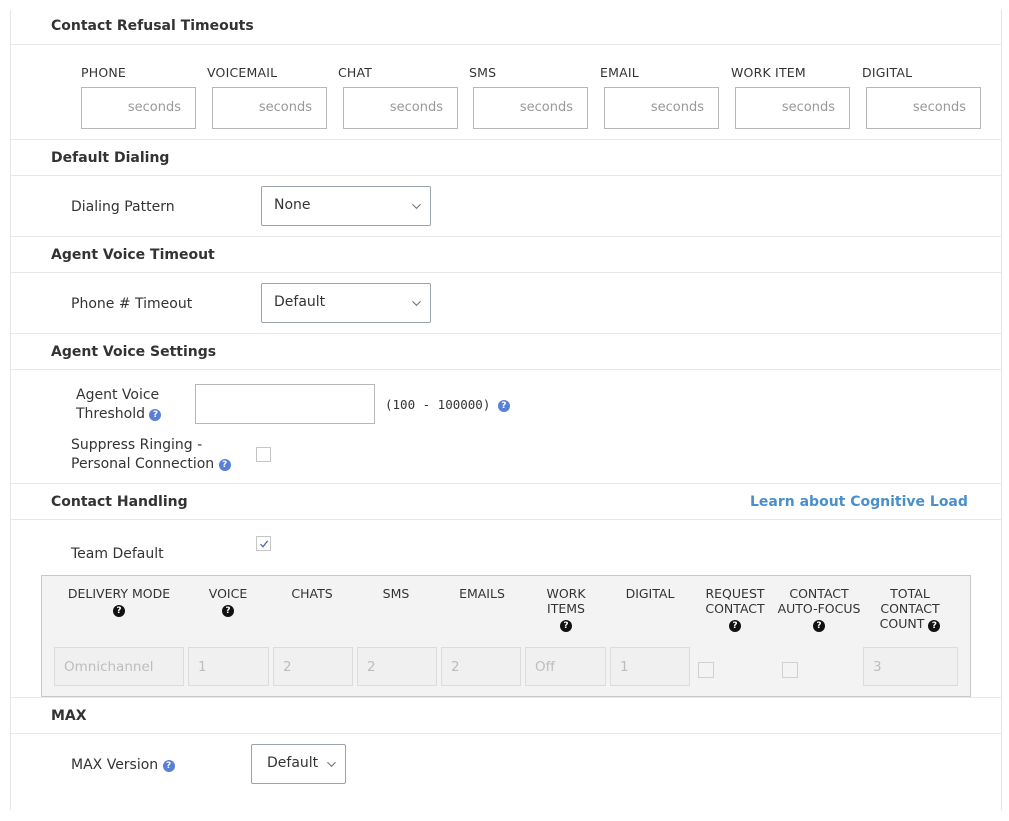 Image resolution: width=1009 pixels, height=821 pixels. What do you see at coordinates (123, 207) in the screenshot?
I see `dialing-pattern-label: Dialing Pattern` at bounding box center [123, 207].